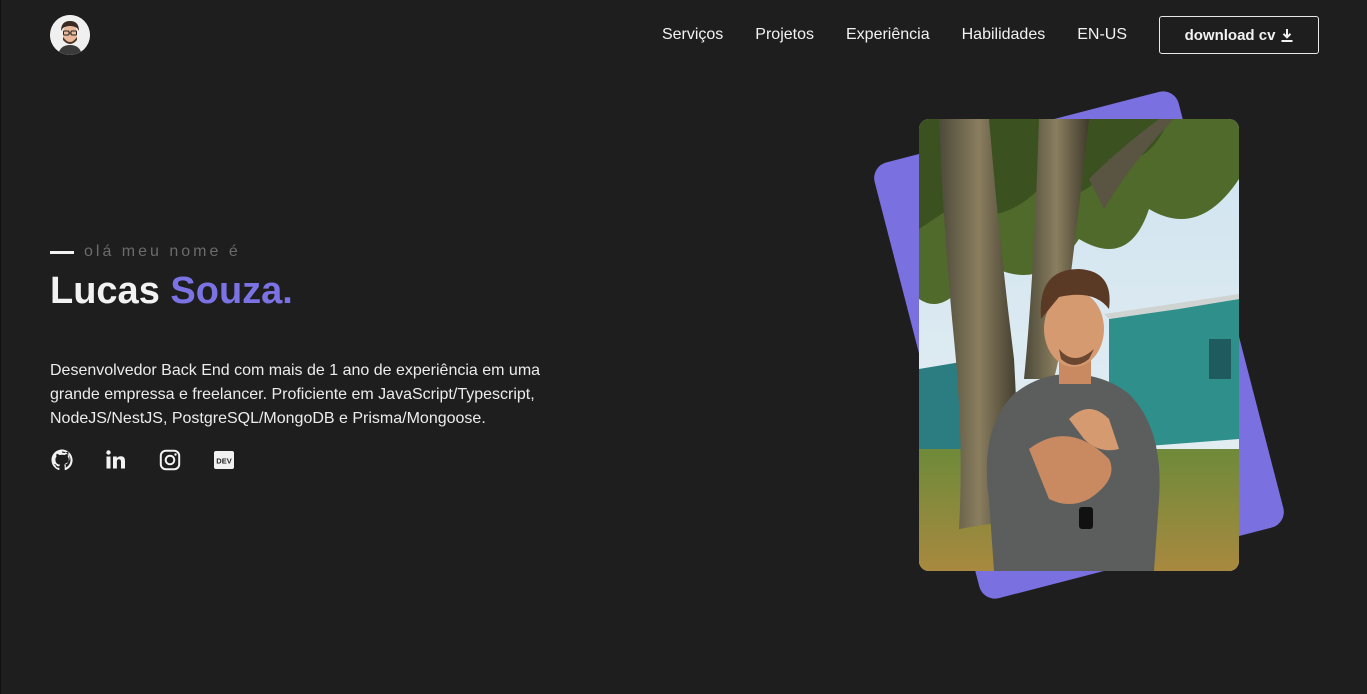 This screenshot has height=694, width=1367. What do you see at coordinates (888, 35) in the screenshot?
I see `nav-experiencia: Experiência` at bounding box center [888, 35].